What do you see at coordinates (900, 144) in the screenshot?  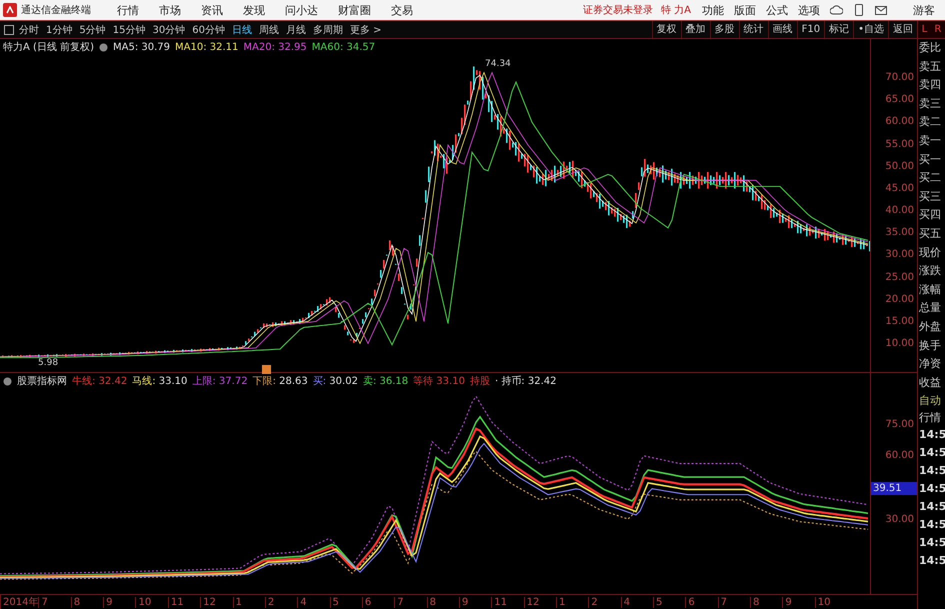 I see `axis-tick-label: 55.00` at bounding box center [900, 144].